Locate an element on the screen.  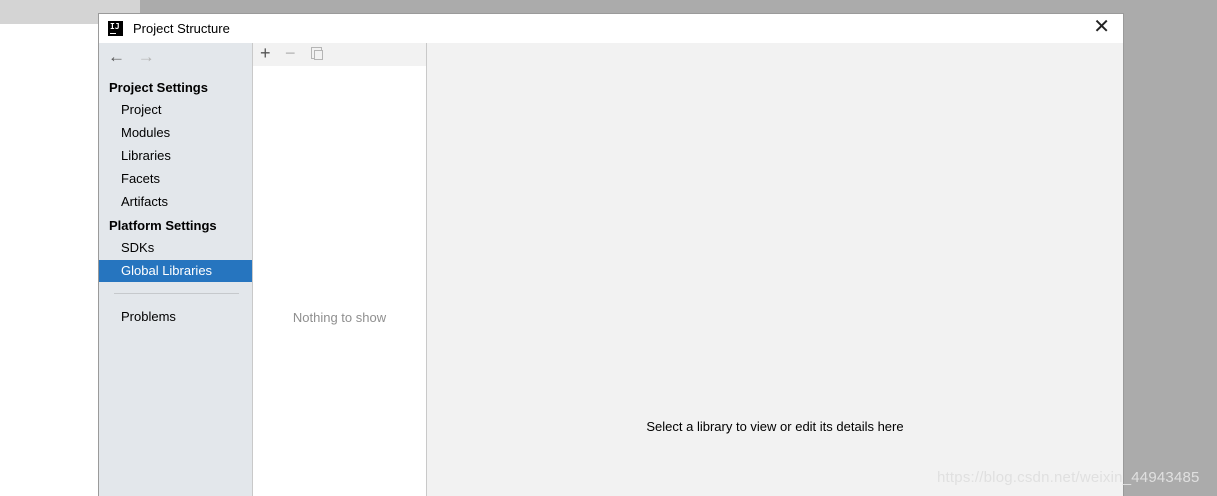
watermark-text: https://blog.csdn.net/weixin_44943485 is located at coordinates (1068, 477).